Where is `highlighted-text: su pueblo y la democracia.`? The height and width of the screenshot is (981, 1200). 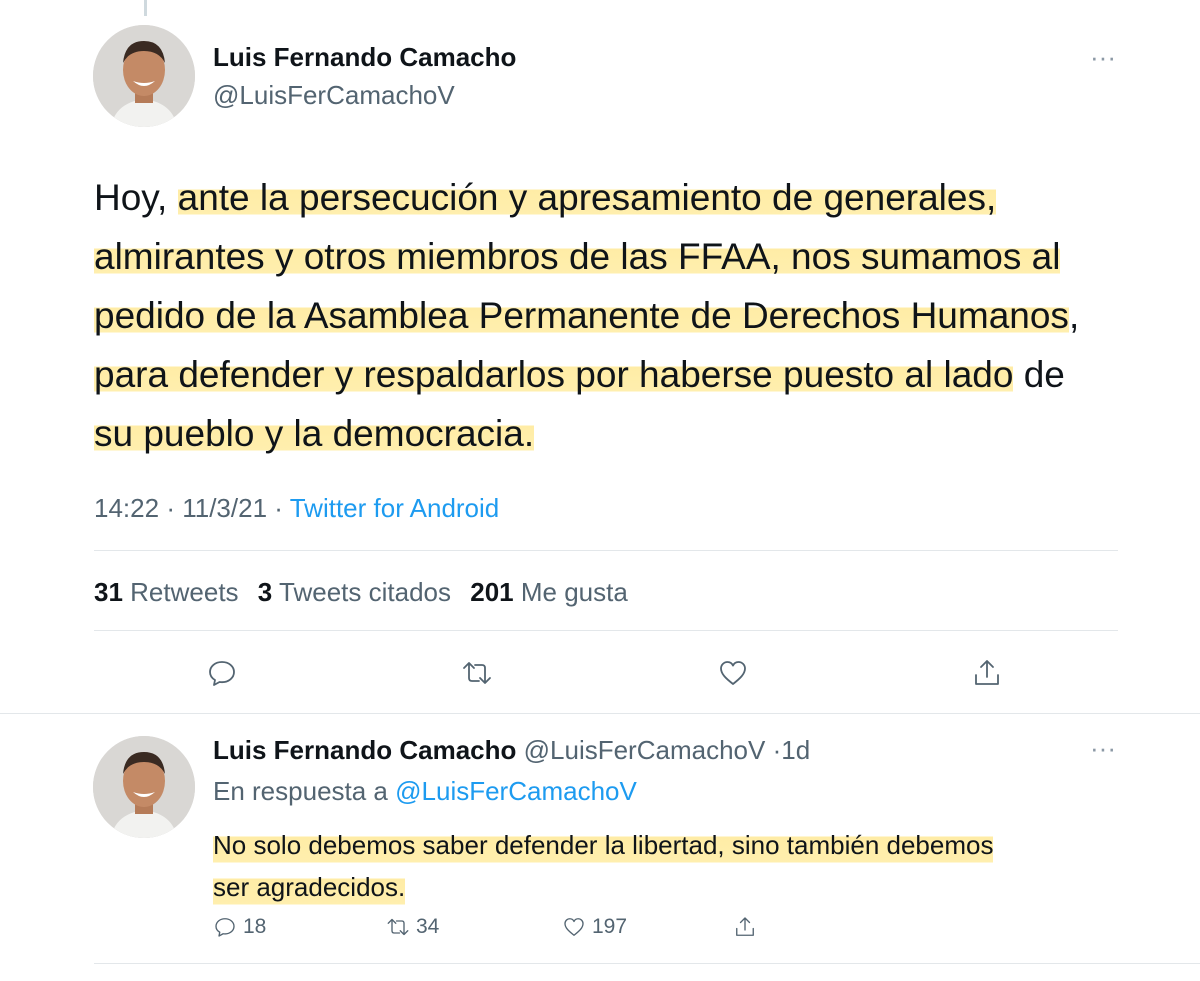
highlighted-text: su pueblo y la democracia. is located at coordinates (314, 433).